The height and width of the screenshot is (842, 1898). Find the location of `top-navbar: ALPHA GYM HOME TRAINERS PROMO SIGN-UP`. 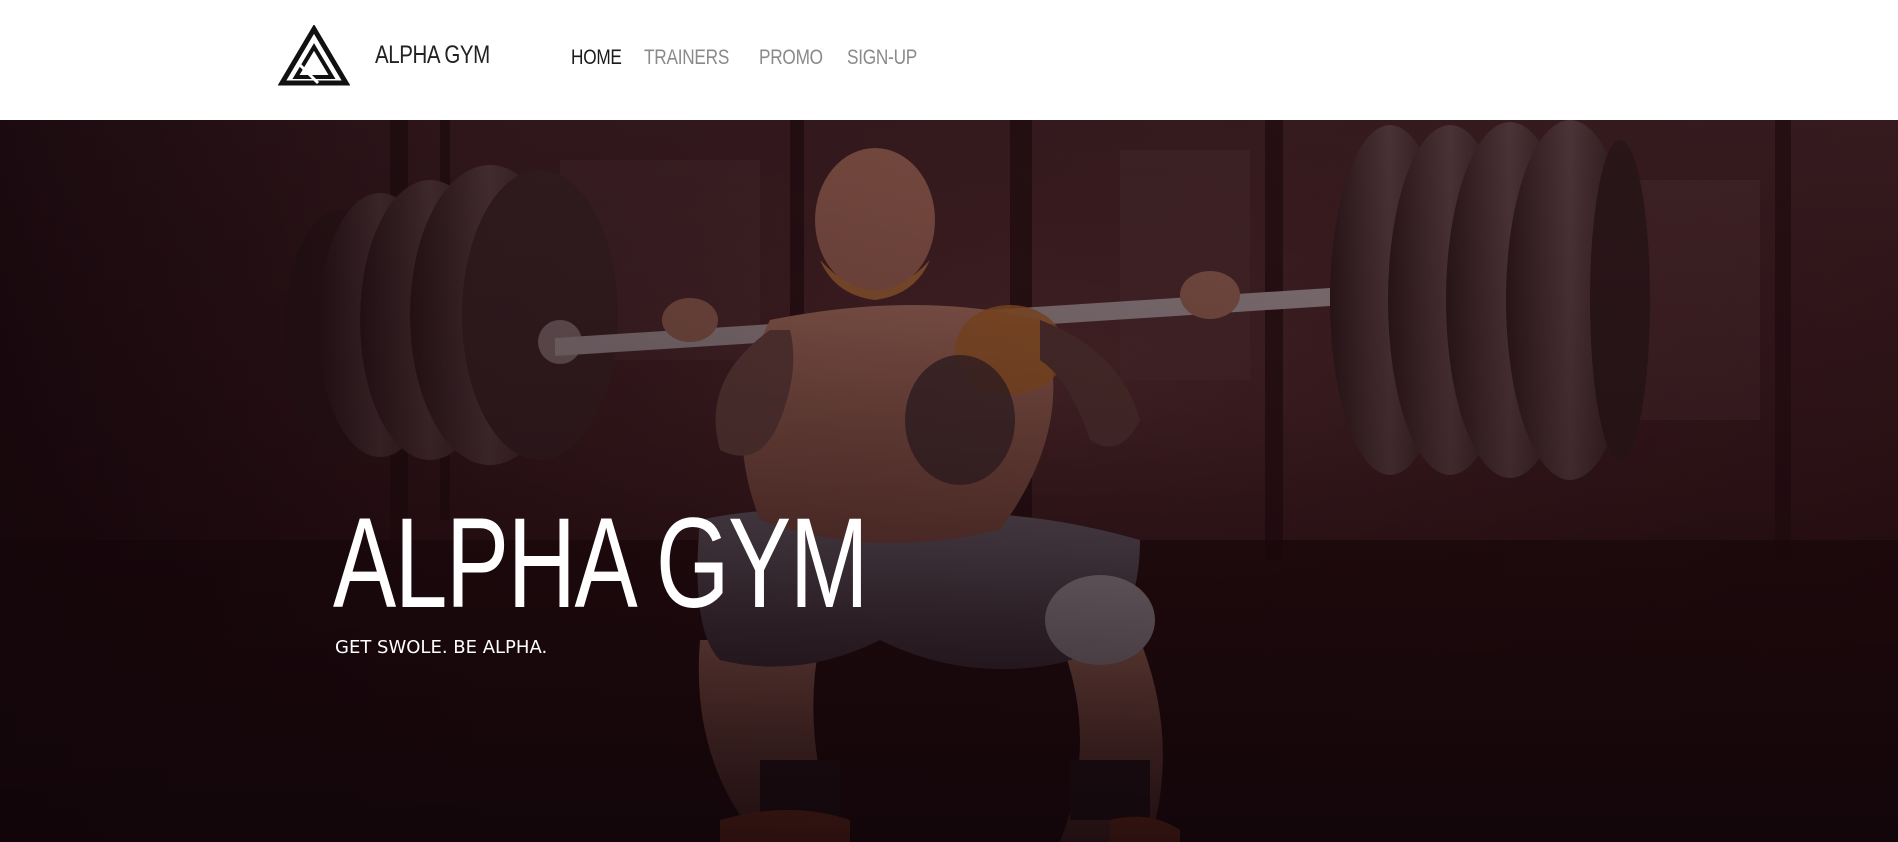

top-navbar: ALPHA GYM HOME TRAINERS PROMO SIGN-UP is located at coordinates (949, 60).